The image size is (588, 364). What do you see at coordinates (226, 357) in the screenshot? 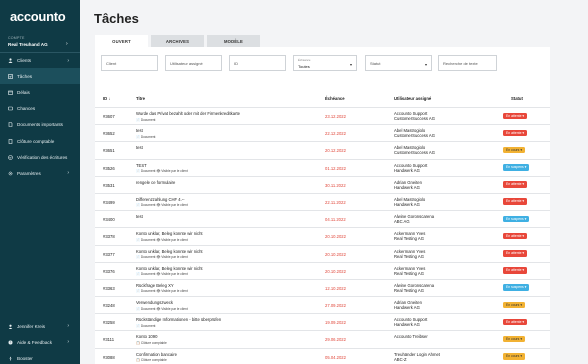
I see `task-title-cell: Confirmation bancaire 📋 Clôture comptable` at bounding box center [226, 357].